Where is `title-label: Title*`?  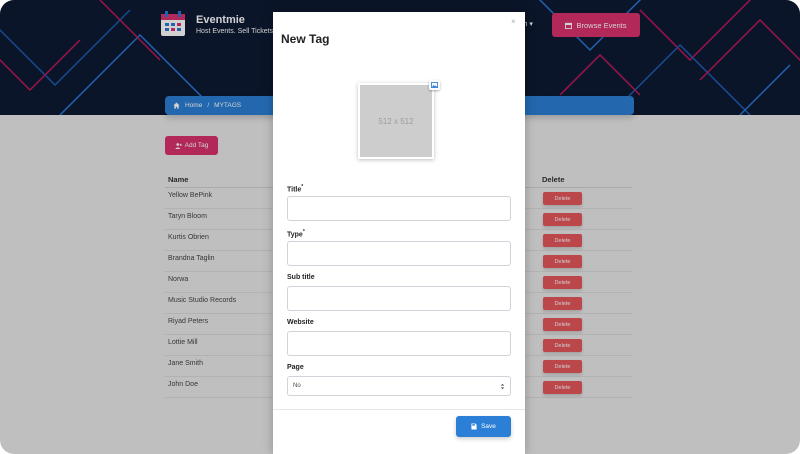 title-label: Title* is located at coordinates (295, 189).